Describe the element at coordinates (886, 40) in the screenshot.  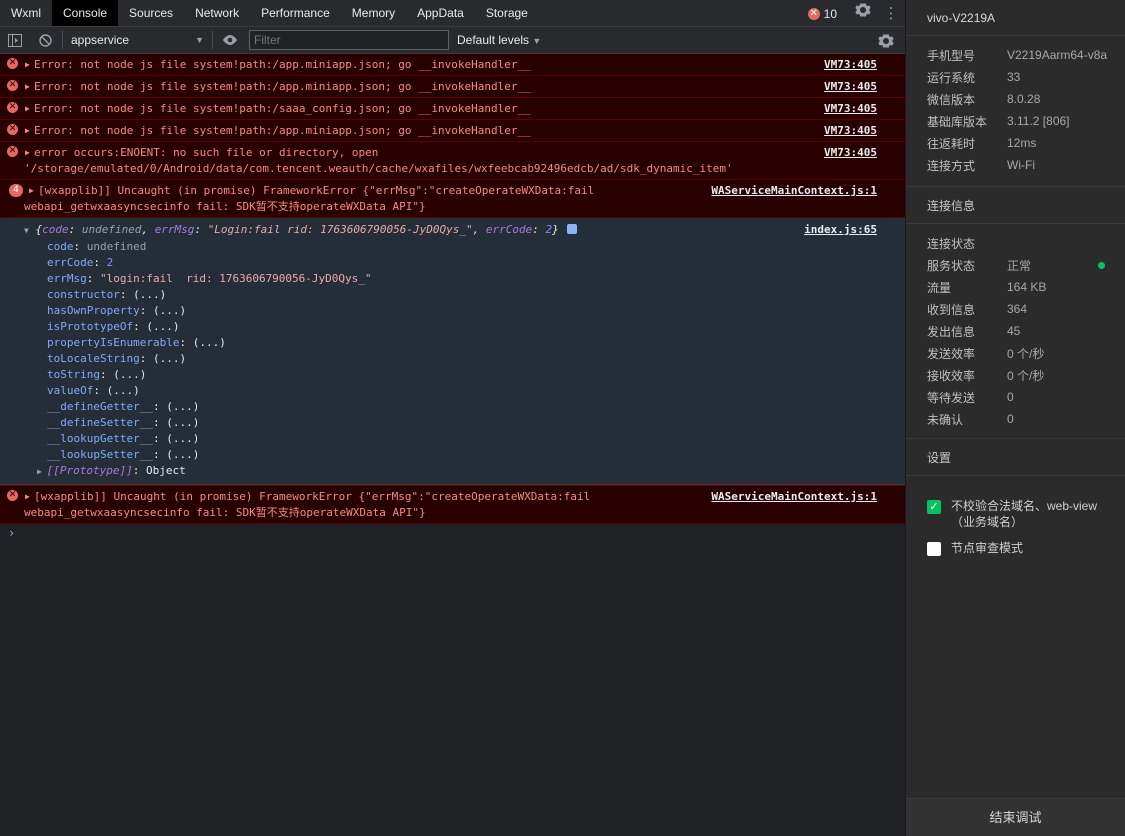
I see `console-settings-gear-icon` at that location.